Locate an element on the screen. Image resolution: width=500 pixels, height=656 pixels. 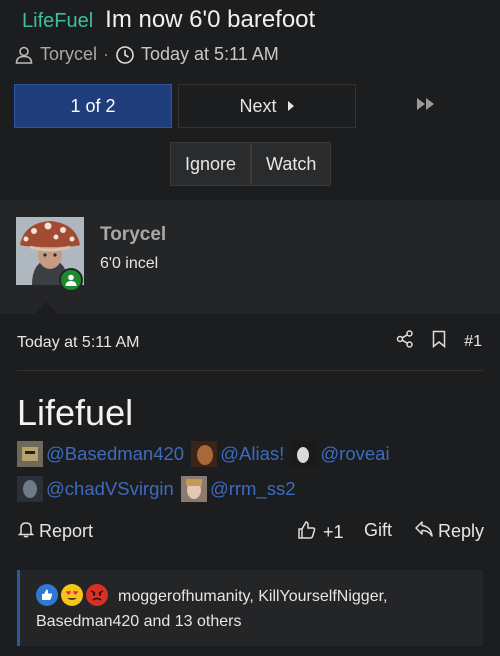
reply-label: Reply is located at coordinates (461, 531).